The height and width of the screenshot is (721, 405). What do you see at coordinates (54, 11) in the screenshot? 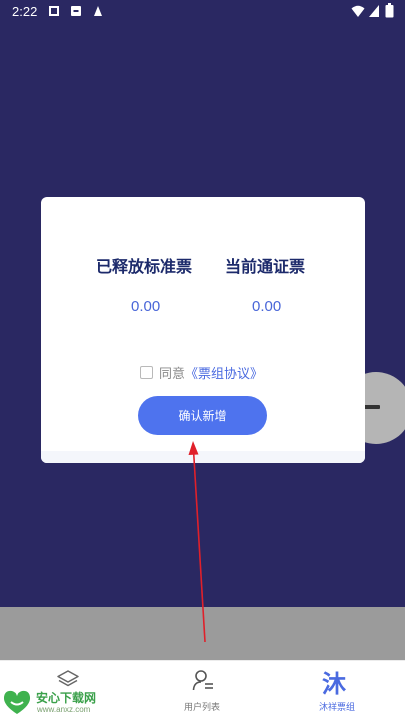
I see `notification-square-icon` at bounding box center [54, 11].